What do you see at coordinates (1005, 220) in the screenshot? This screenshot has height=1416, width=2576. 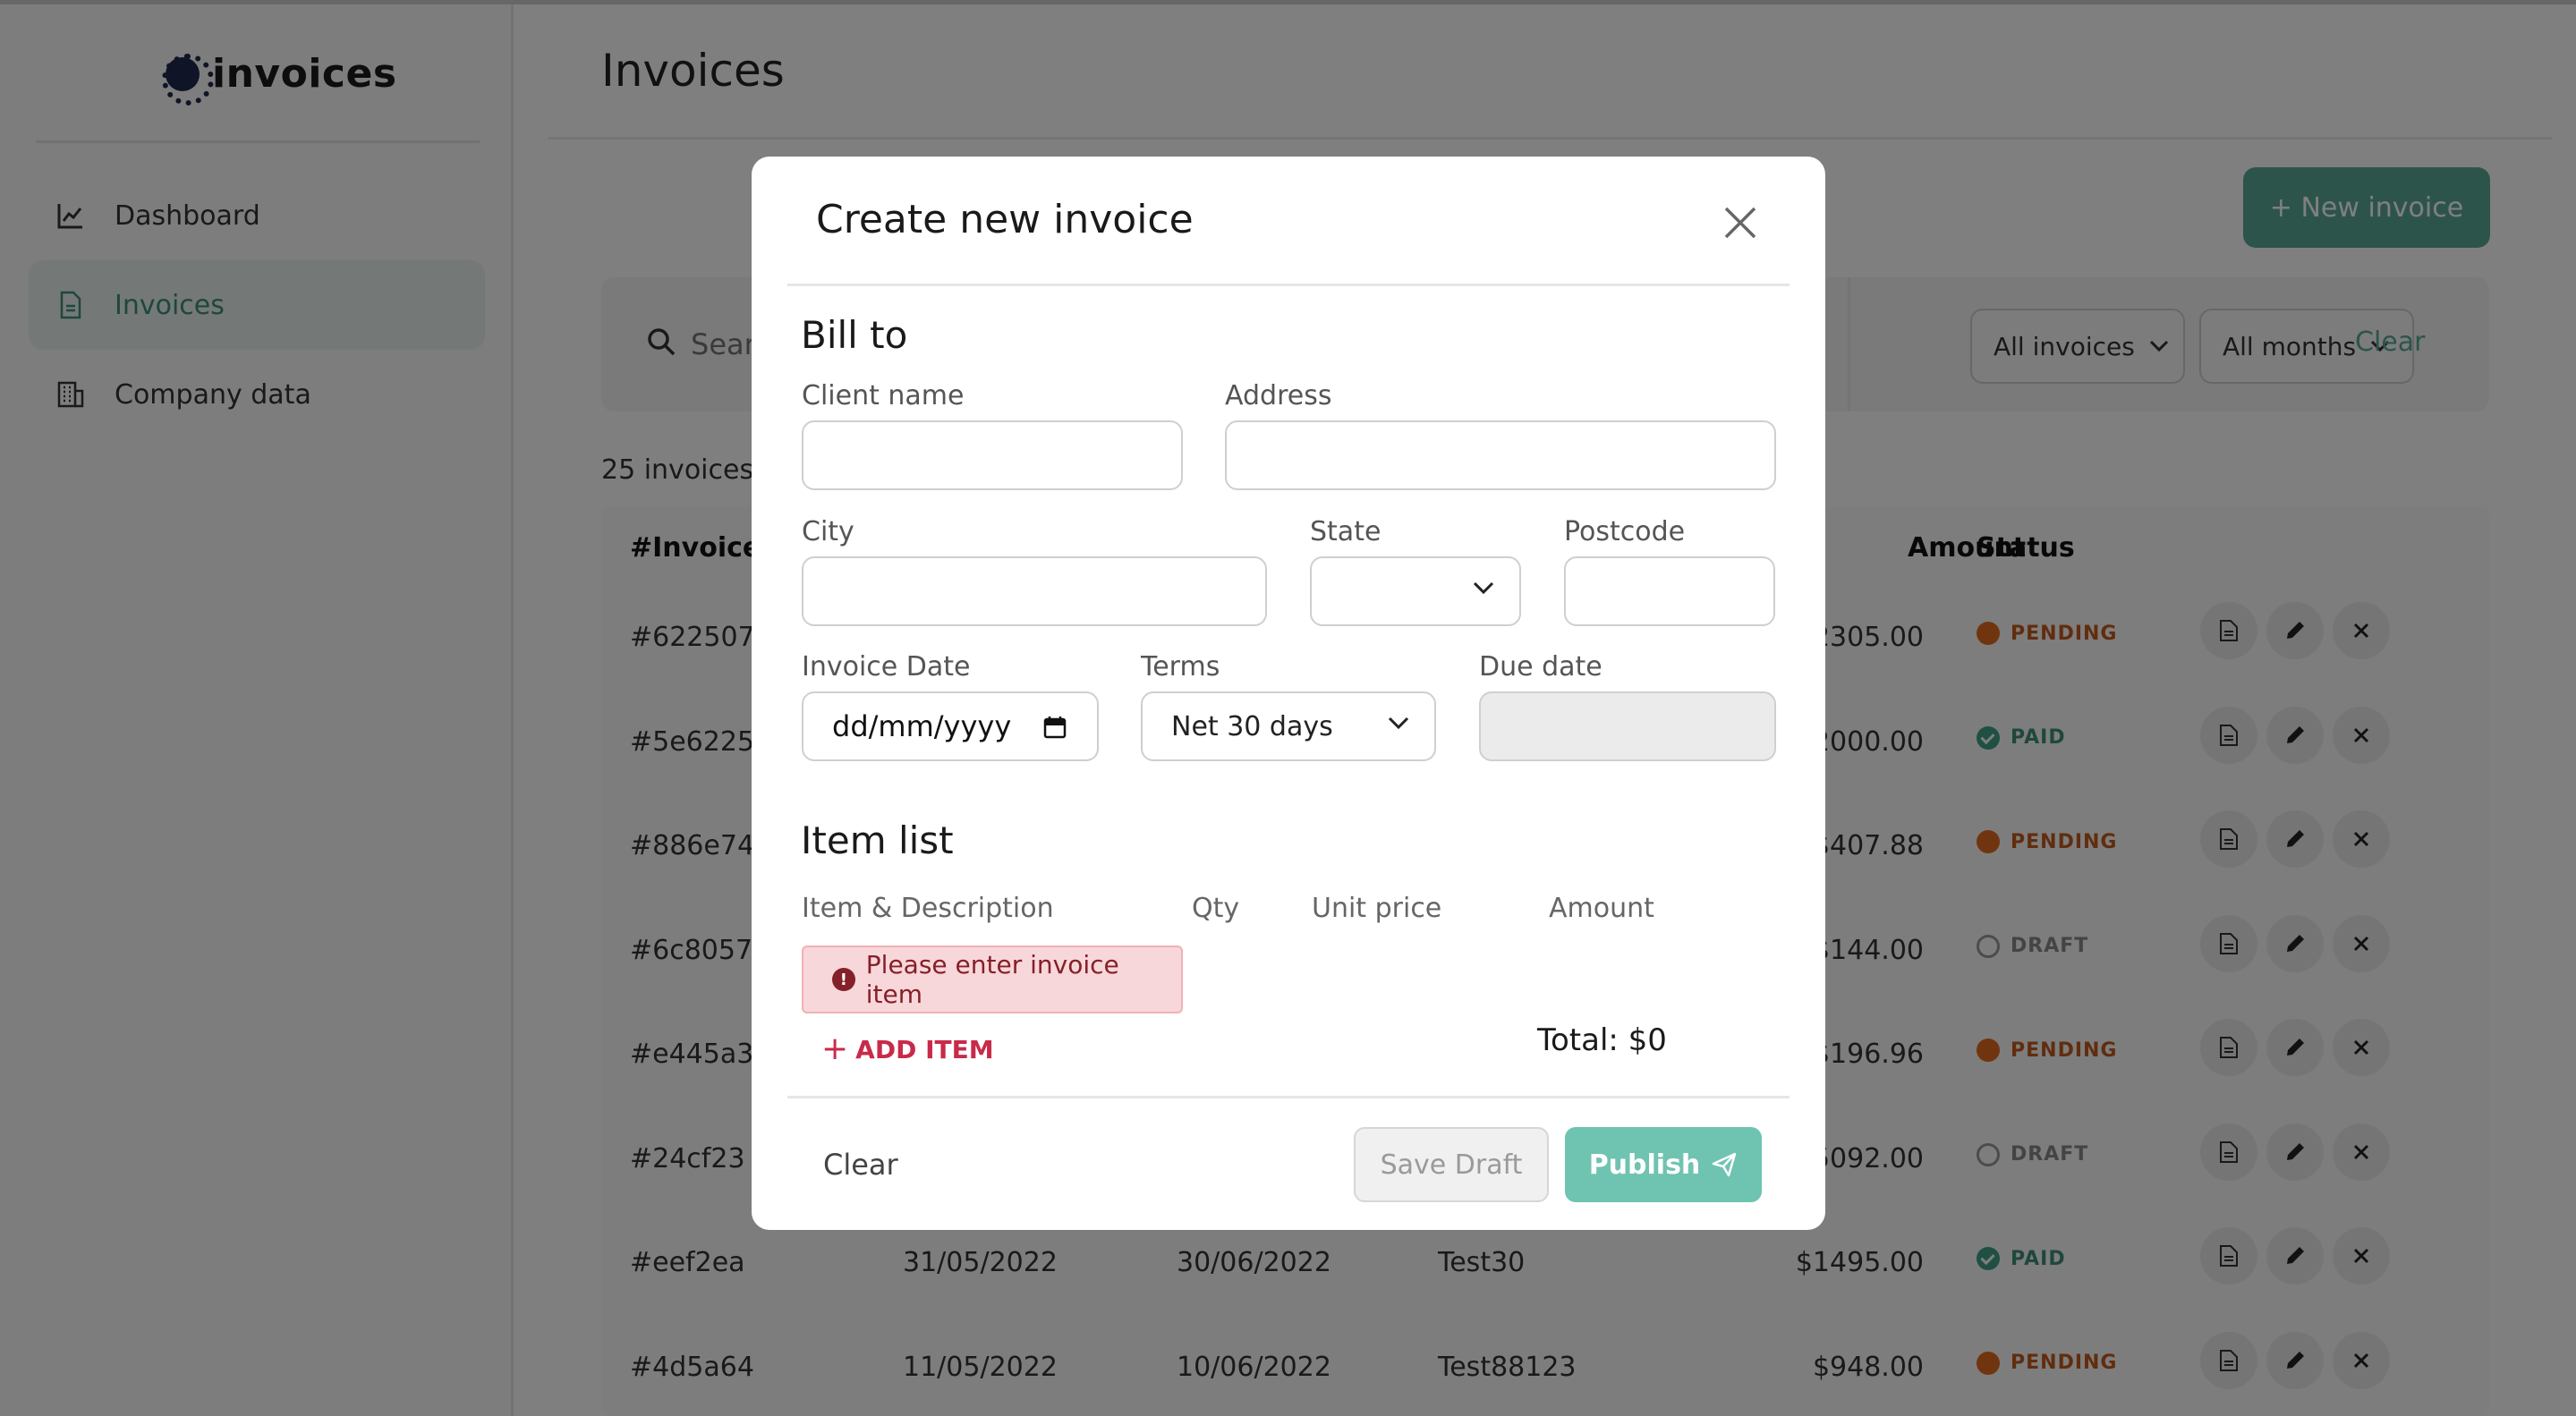 I see `modal-title: Create new invoice` at bounding box center [1005, 220].